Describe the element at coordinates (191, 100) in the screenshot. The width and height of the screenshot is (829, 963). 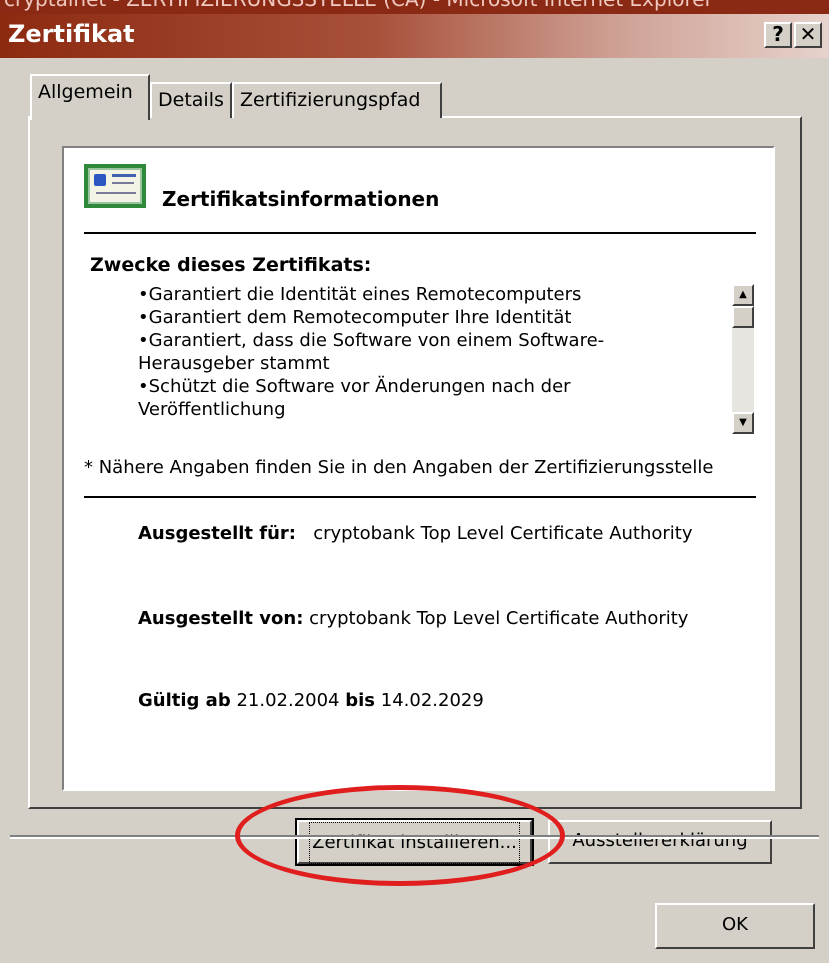
I see `tab-details: Details` at that location.